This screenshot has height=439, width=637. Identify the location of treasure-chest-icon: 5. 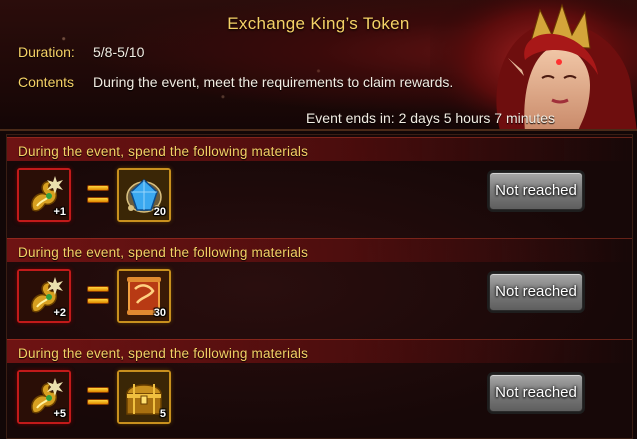
(144, 397).